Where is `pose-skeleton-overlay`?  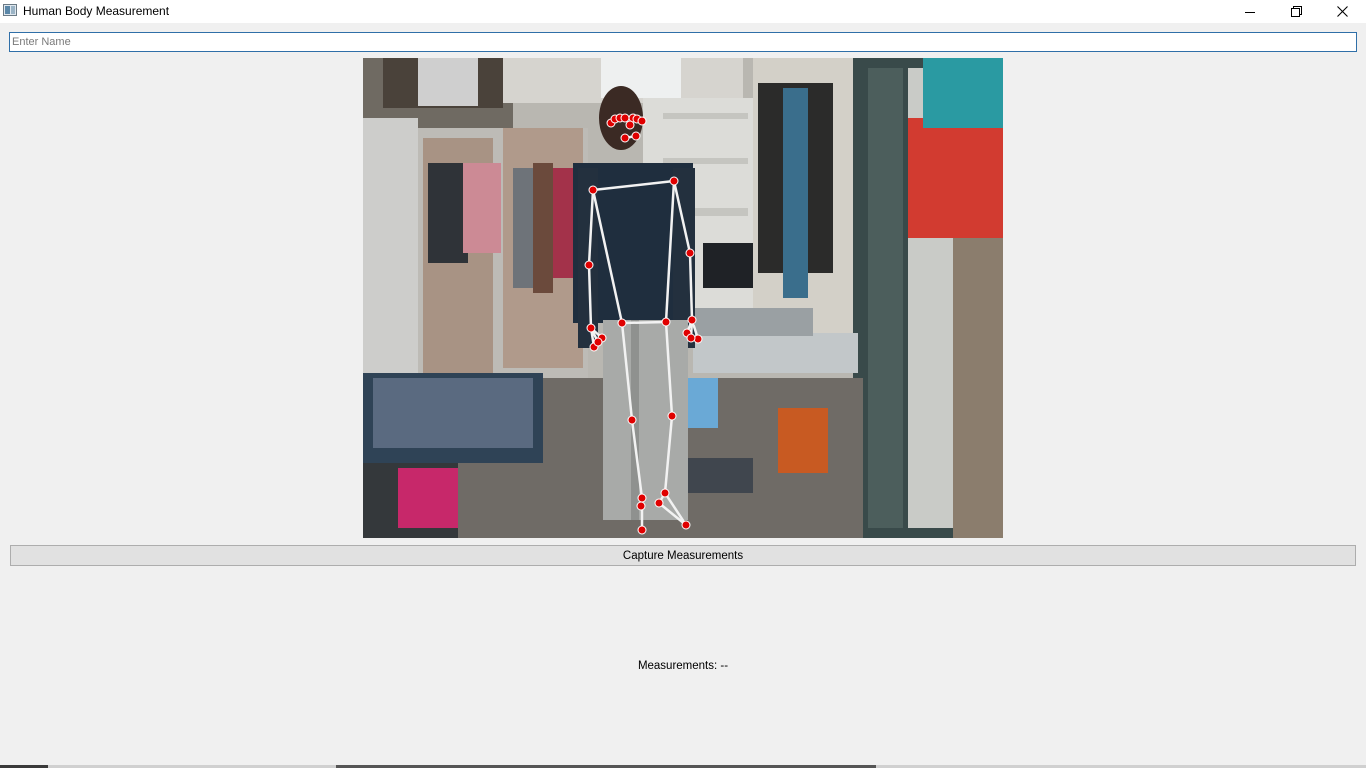 pose-skeleton-overlay is located at coordinates (643, 324).